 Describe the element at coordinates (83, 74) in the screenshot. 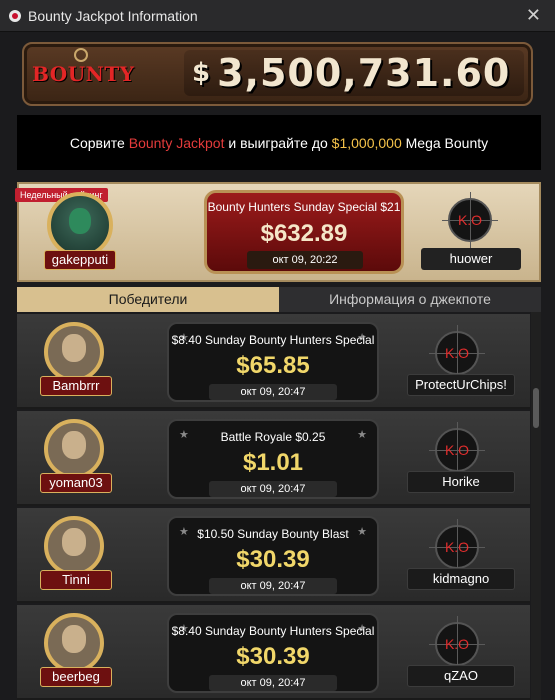

I see `bounty-logo: BOUNTY` at that location.